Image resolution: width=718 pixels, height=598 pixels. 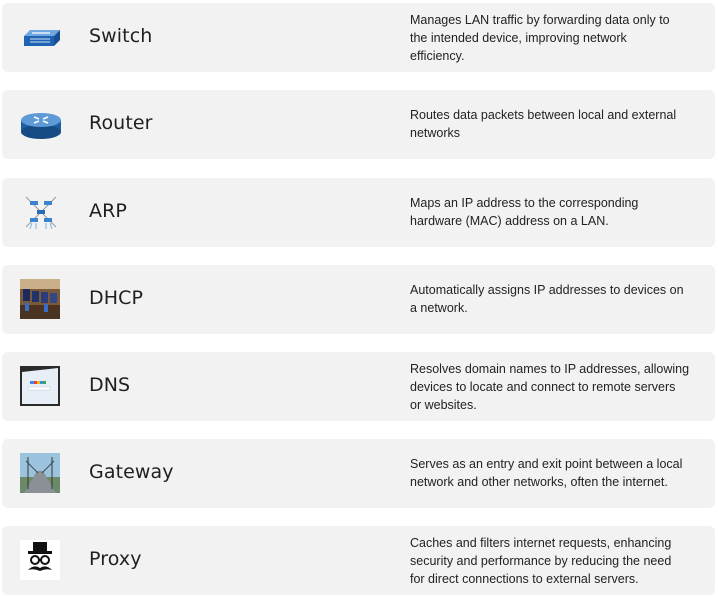 I want to click on router-icon, so click(x=41, y=124).